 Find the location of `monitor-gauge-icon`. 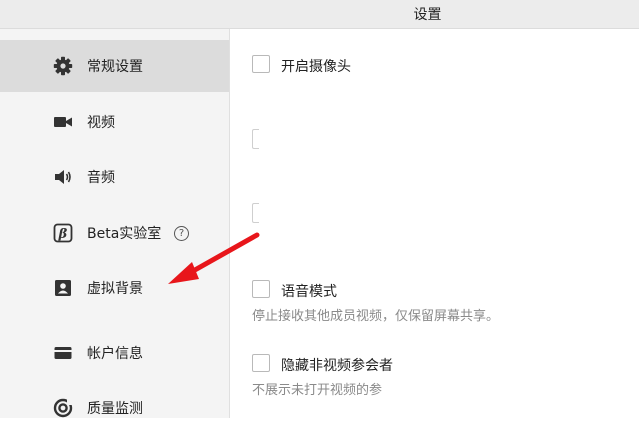

monitor-gauge-icon is located at coordinates (63, 408).